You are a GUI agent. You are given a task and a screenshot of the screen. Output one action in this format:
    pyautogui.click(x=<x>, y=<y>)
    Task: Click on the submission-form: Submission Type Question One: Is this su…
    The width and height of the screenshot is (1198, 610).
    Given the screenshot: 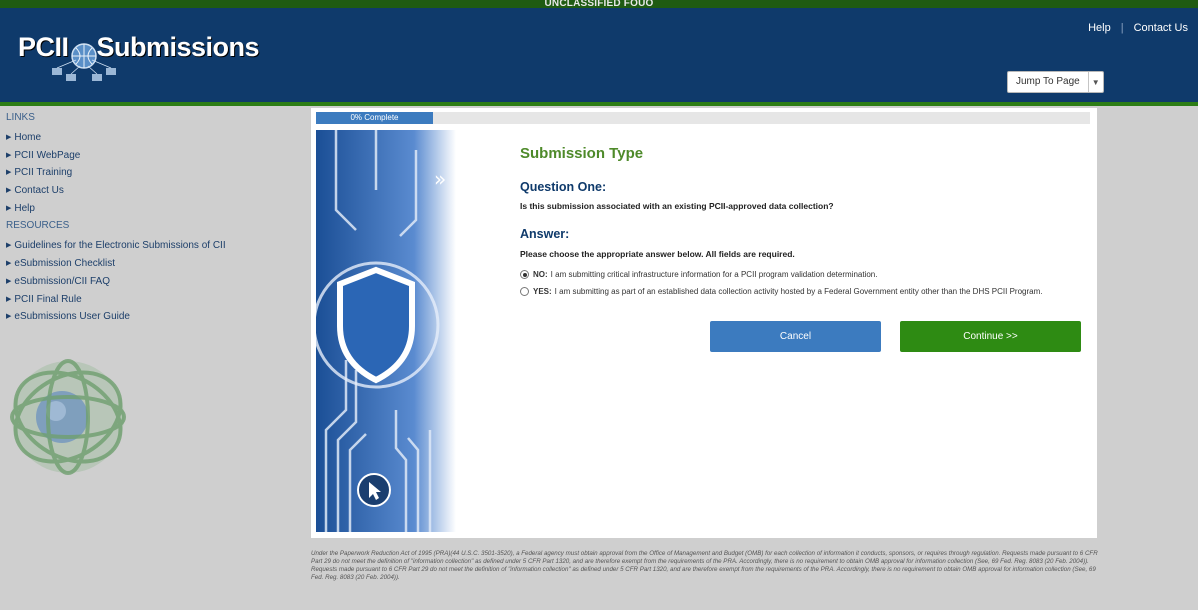 What is the action you would take?
    pyautogui.click(x=800, y=220)
    